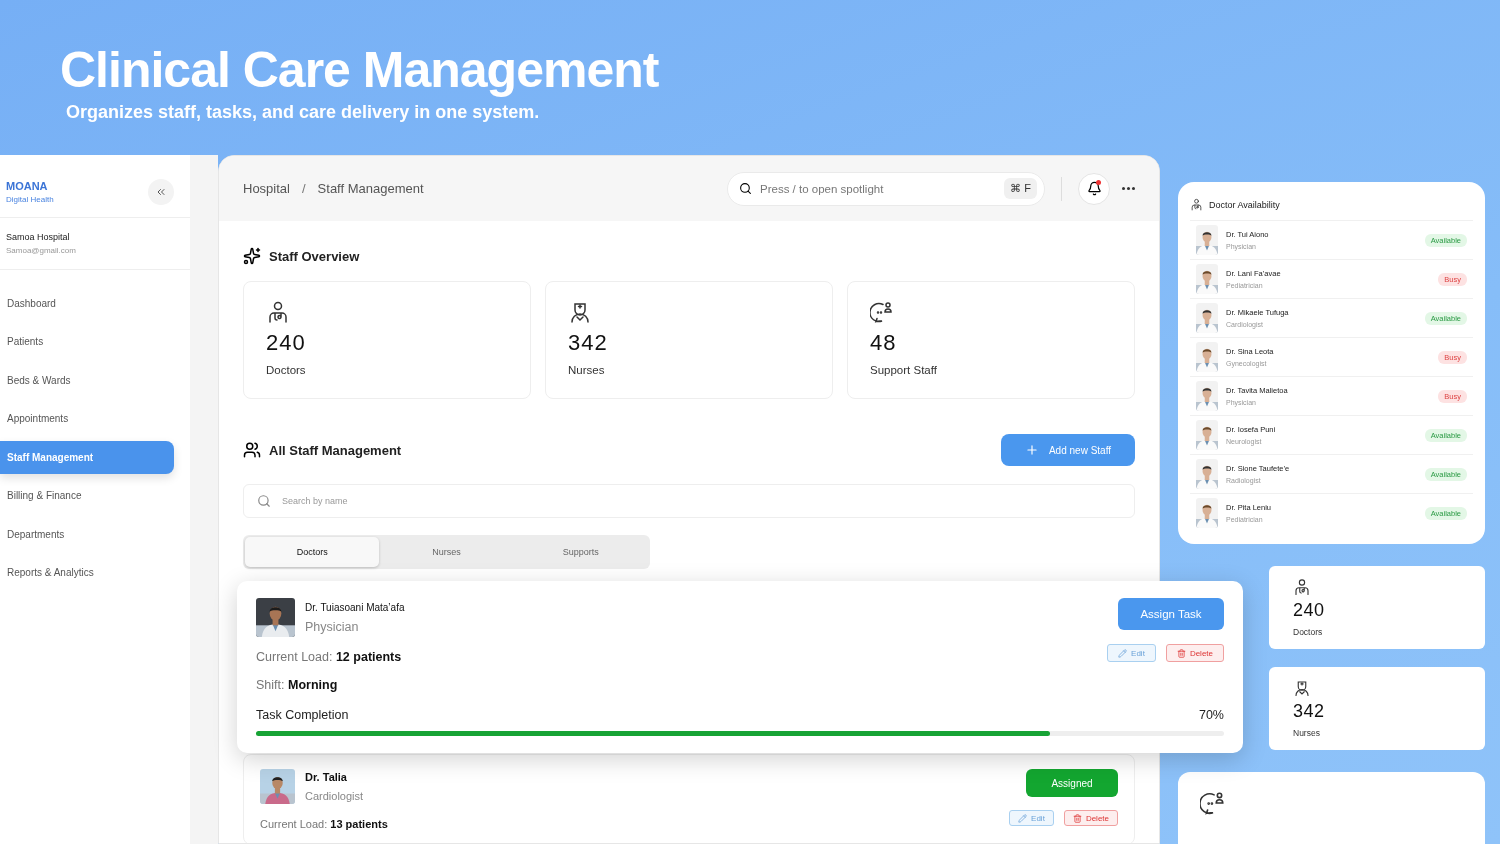 The height and width of the screenshot is (844, 1500). What do you see at coordinates (329, 657) in the screenshot?
I see `current-load: Current Load: 12 patients` at bounding box center [329, 657].